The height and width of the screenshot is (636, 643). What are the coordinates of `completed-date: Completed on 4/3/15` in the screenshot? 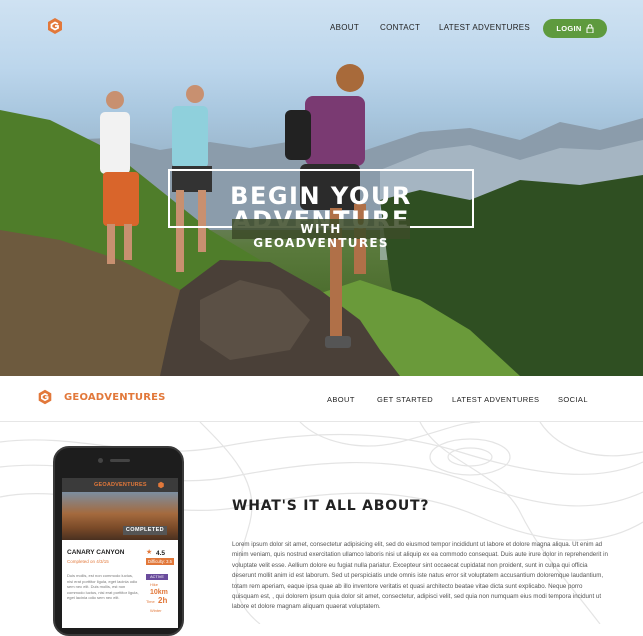 It's located at (88, 561).